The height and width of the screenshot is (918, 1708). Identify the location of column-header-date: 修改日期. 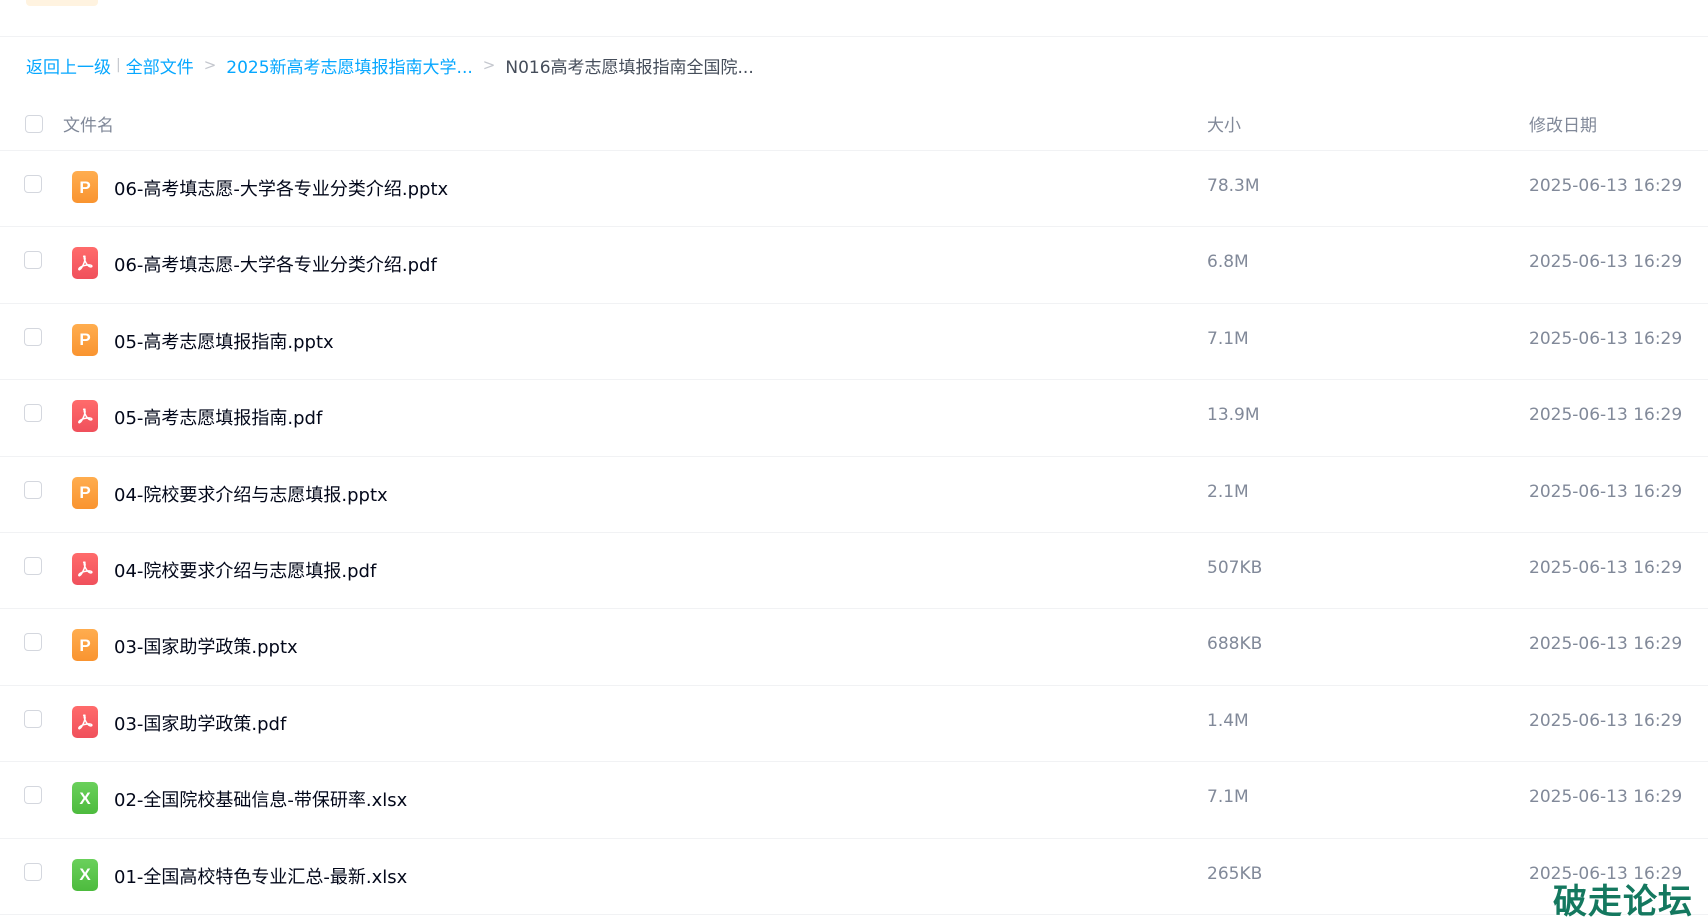
(1563, 123).